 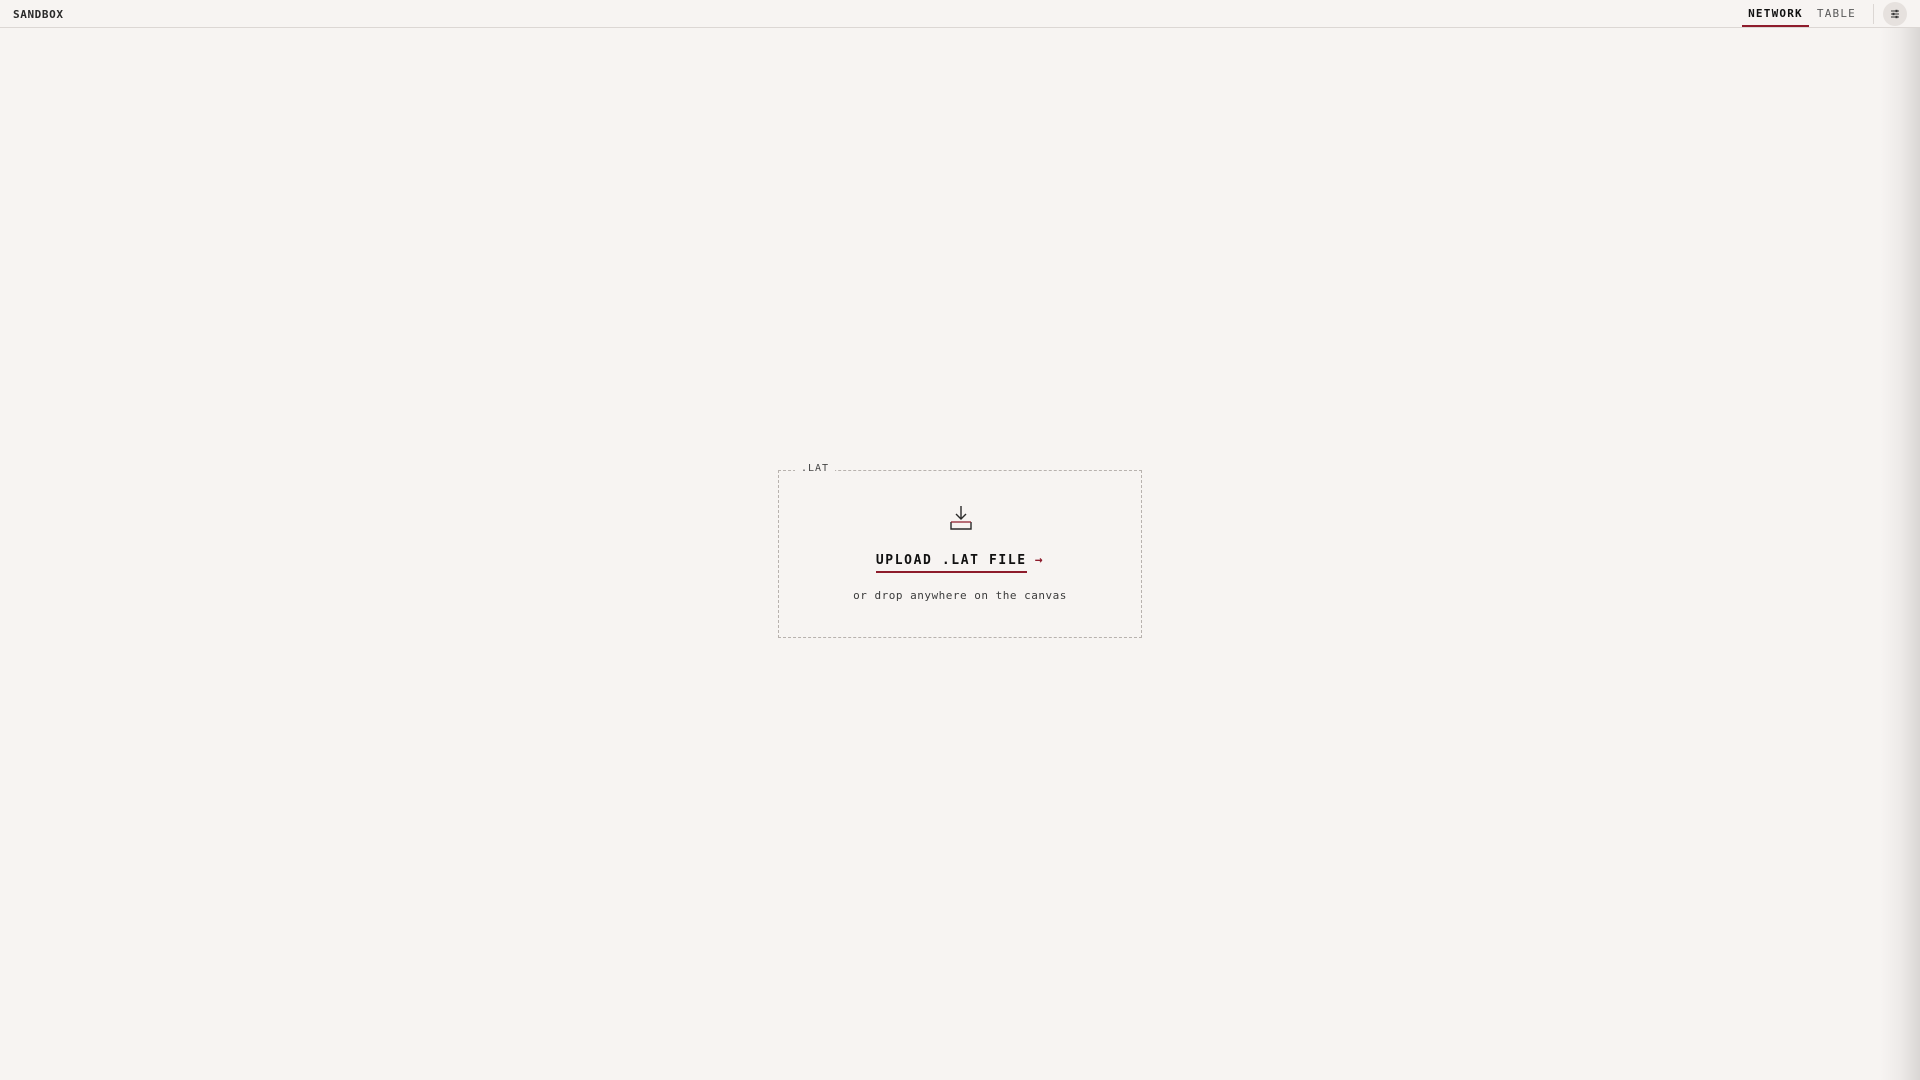 I want to click on header-divider, so click(x=1873, y=14).